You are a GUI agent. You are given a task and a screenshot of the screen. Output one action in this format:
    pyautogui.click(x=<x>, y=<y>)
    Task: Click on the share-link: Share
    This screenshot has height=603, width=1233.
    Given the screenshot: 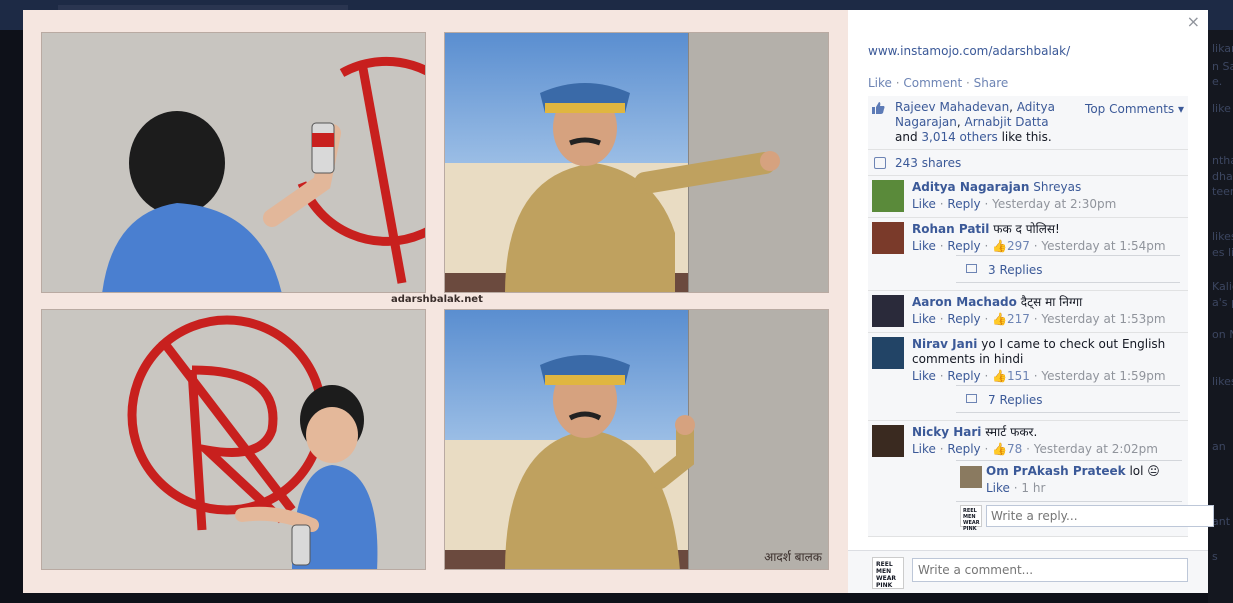 What is the action you would take?
    pyautogui.click(x=991, y=83)
    